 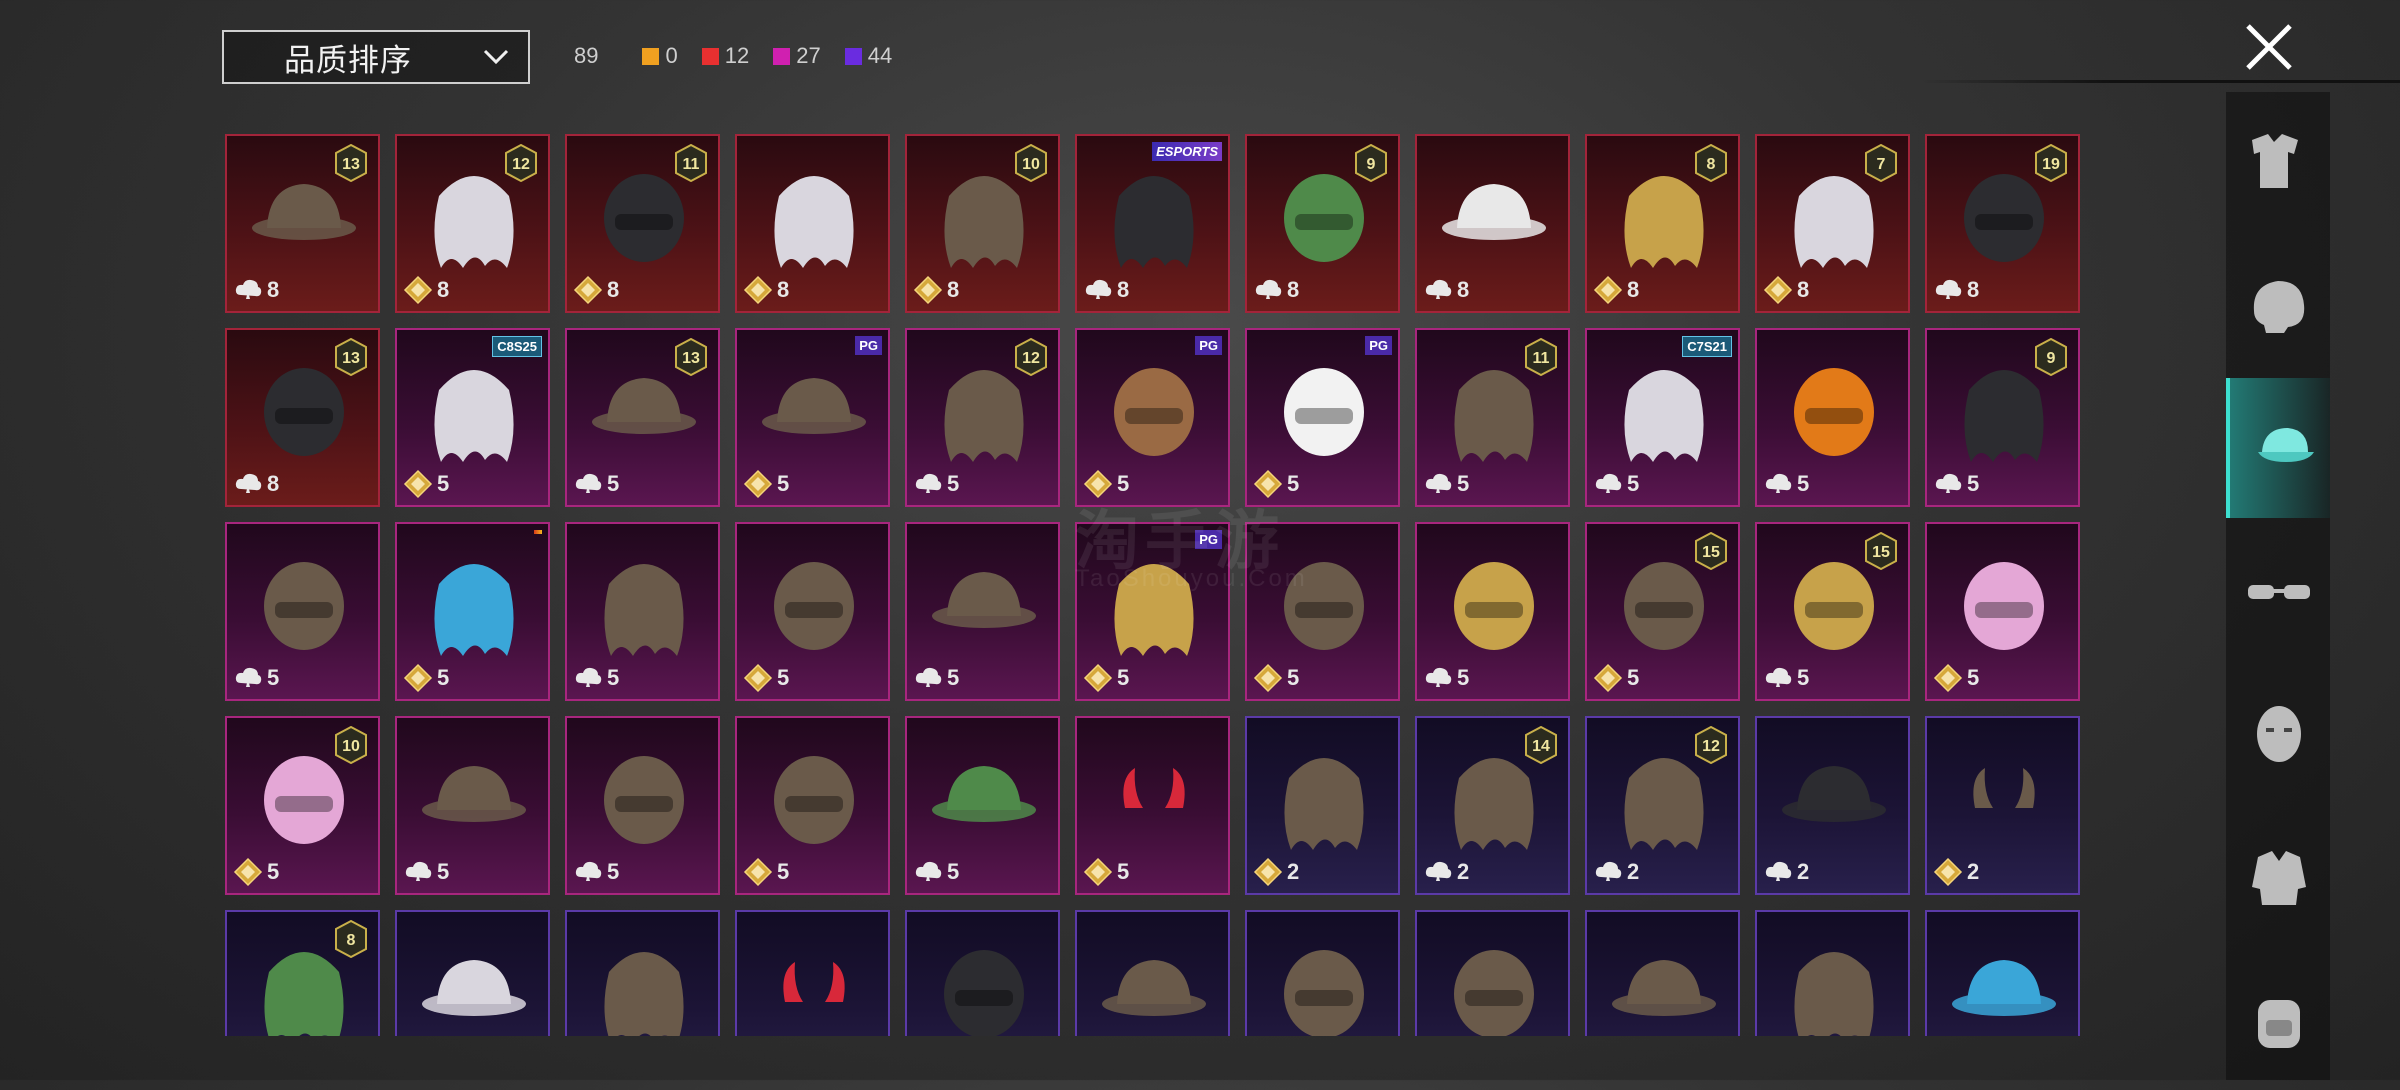 I want to click on cost-value: 2, so click(x=1463, y=871).